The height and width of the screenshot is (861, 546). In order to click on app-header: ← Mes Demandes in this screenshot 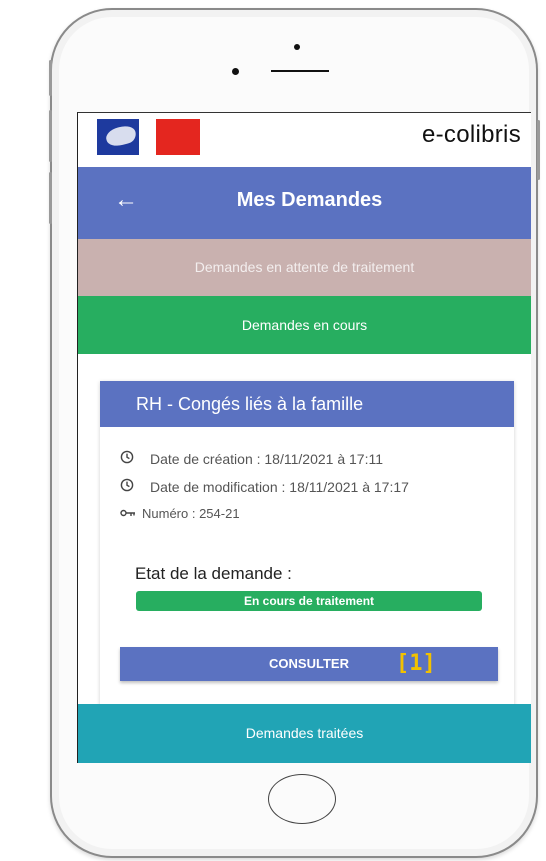, I will do `click(304, 203)`.